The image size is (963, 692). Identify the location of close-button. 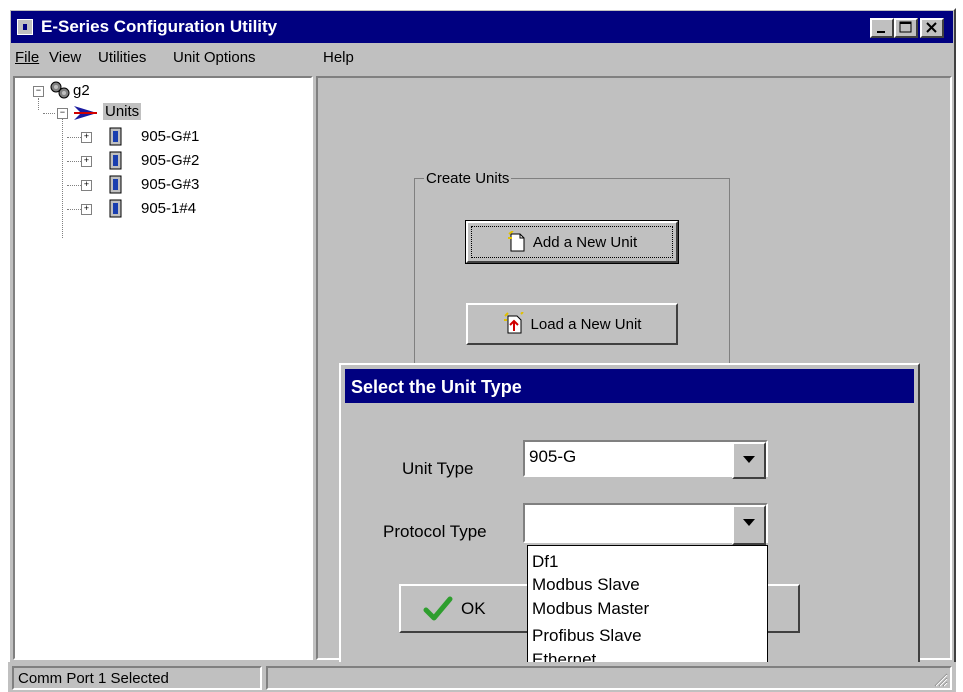
(932, 28).